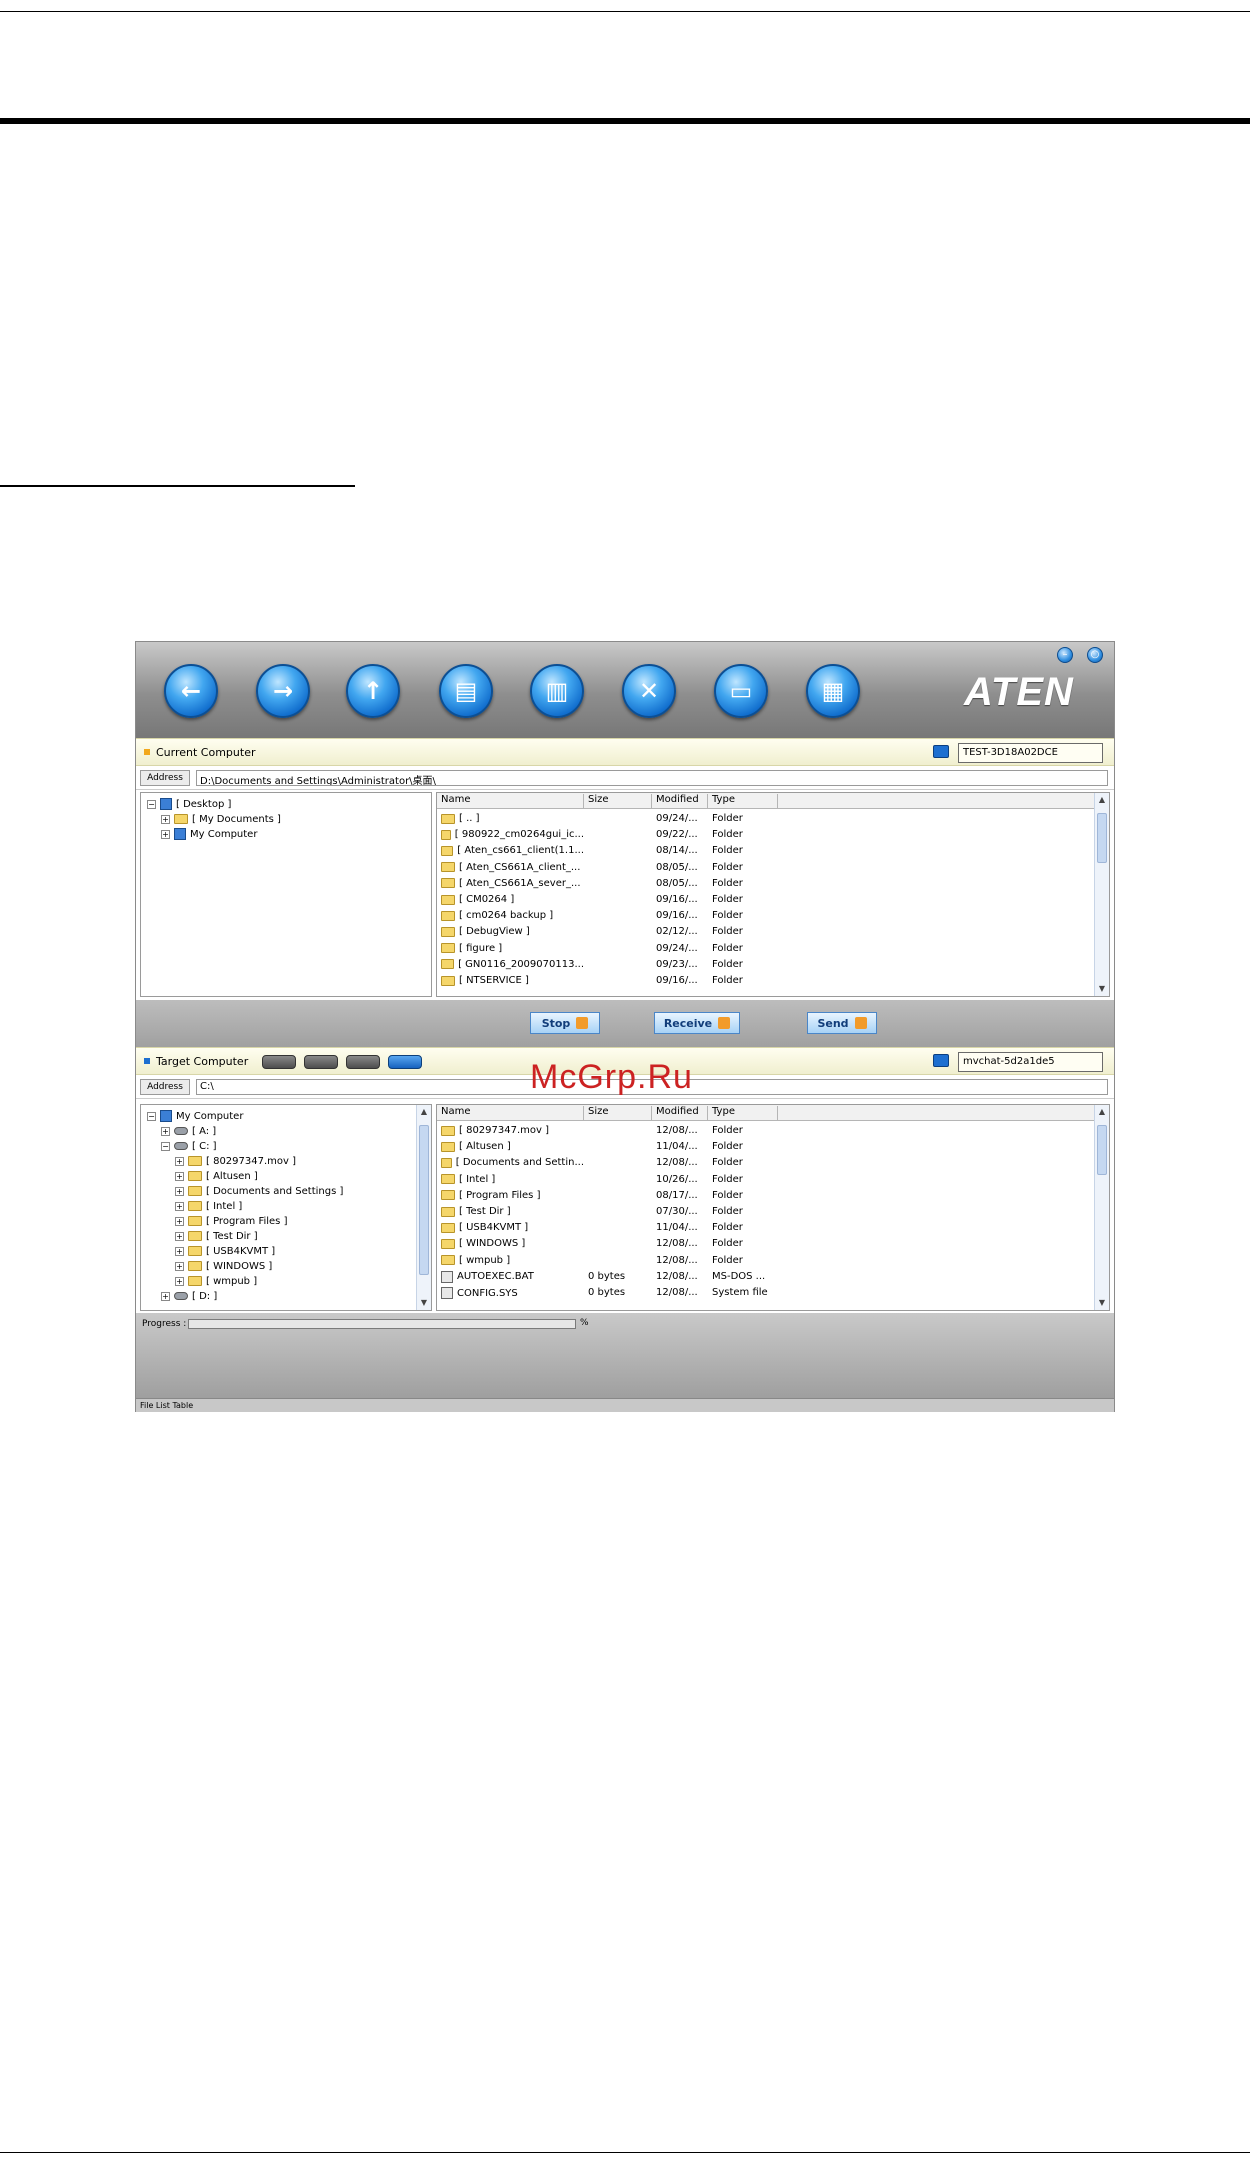 Image resolution: width=1250 pixels, height=2163 pixels. I want to click on current-host-field: TEST-3D18A02DCE, so click(1030, 753).